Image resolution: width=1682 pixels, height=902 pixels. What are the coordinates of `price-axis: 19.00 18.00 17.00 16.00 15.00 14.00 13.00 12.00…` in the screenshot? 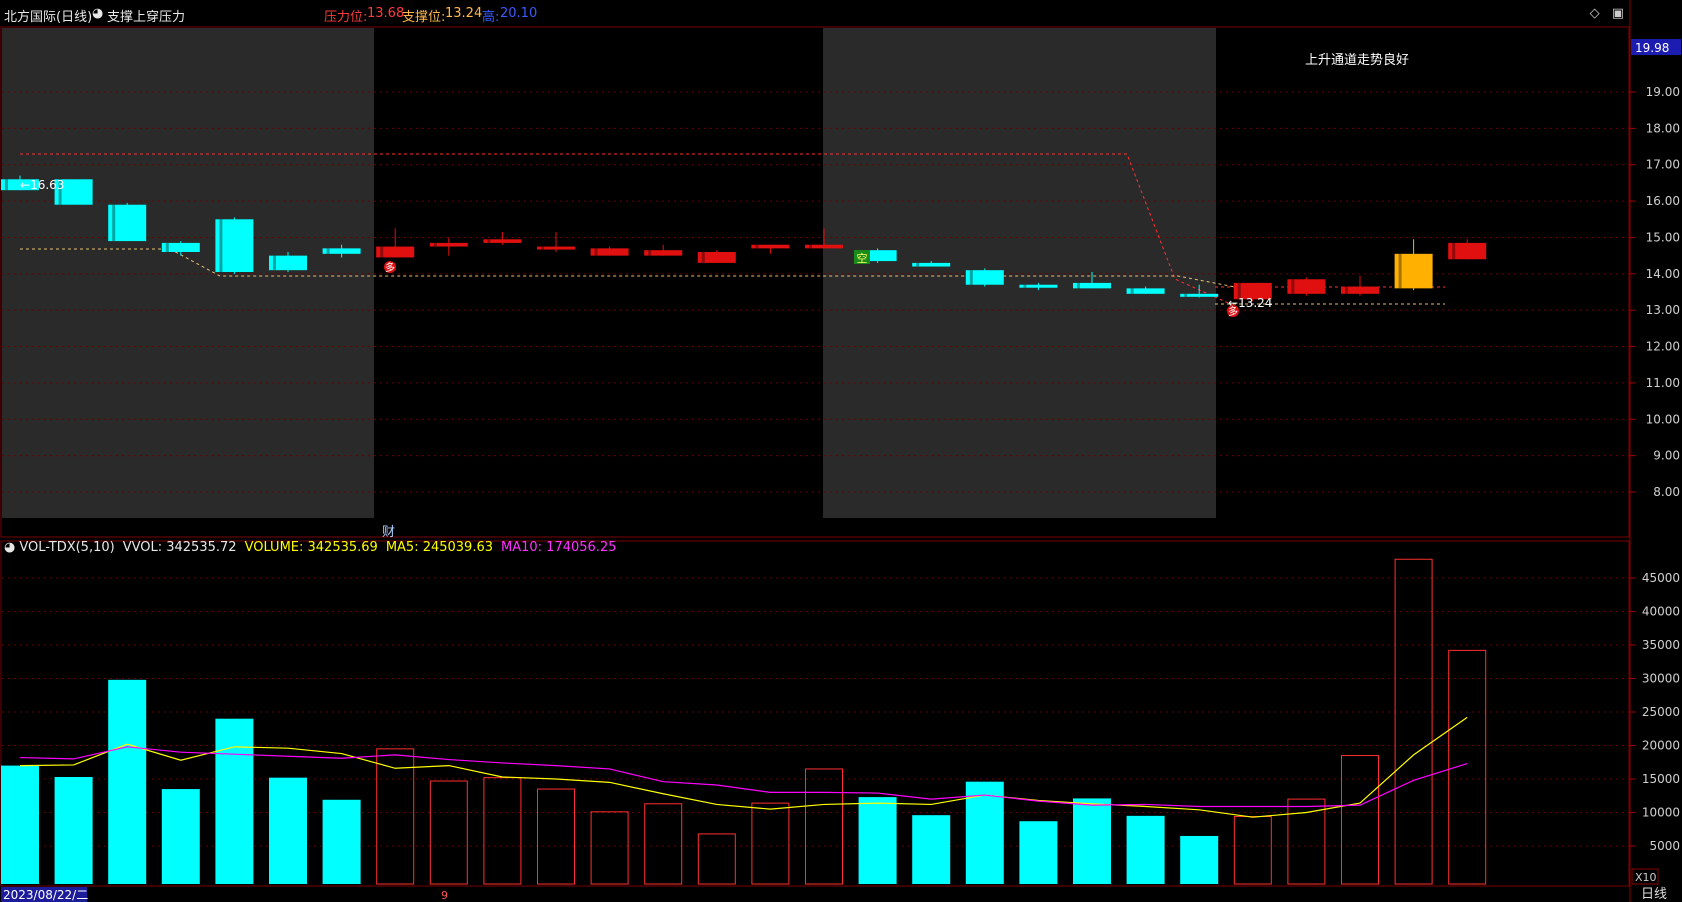 It's located at (1655, 292).